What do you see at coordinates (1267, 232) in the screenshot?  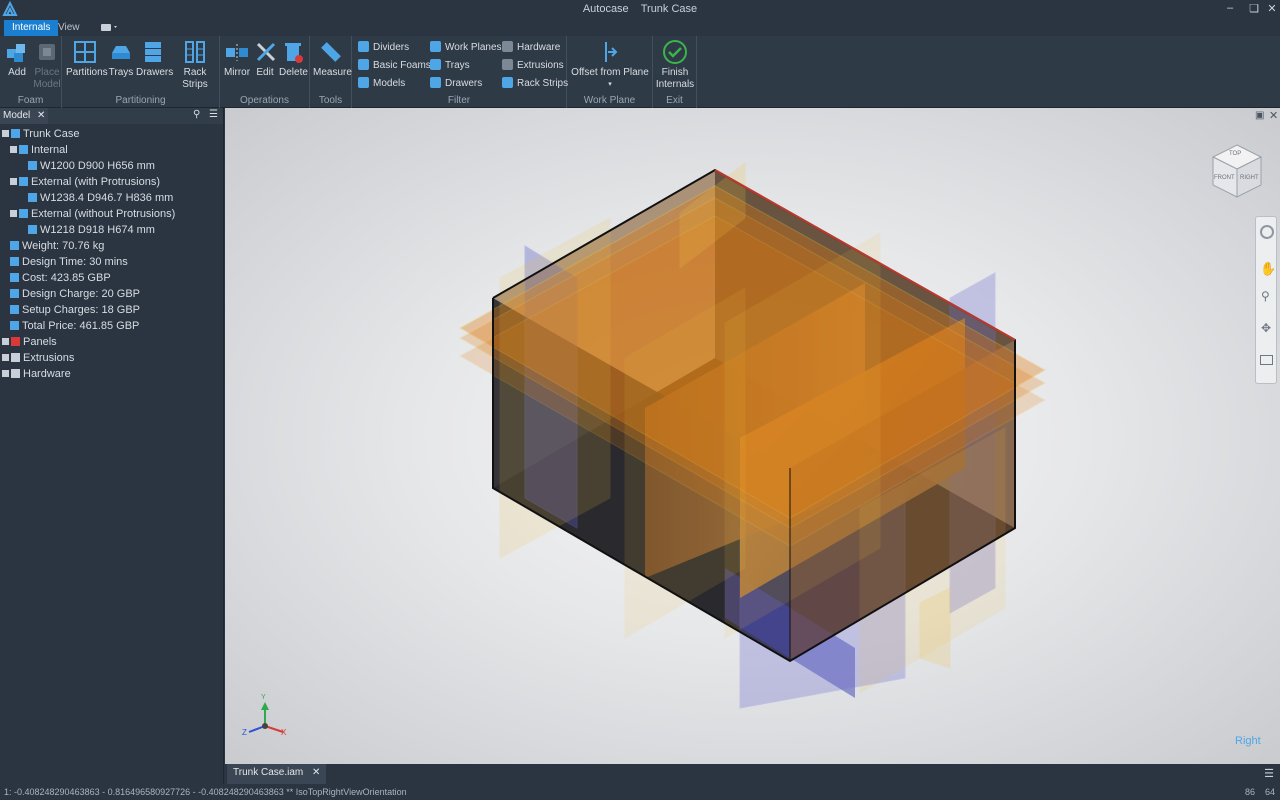 I see `steering-wheel-icon` at bounding box center [1267, 232].